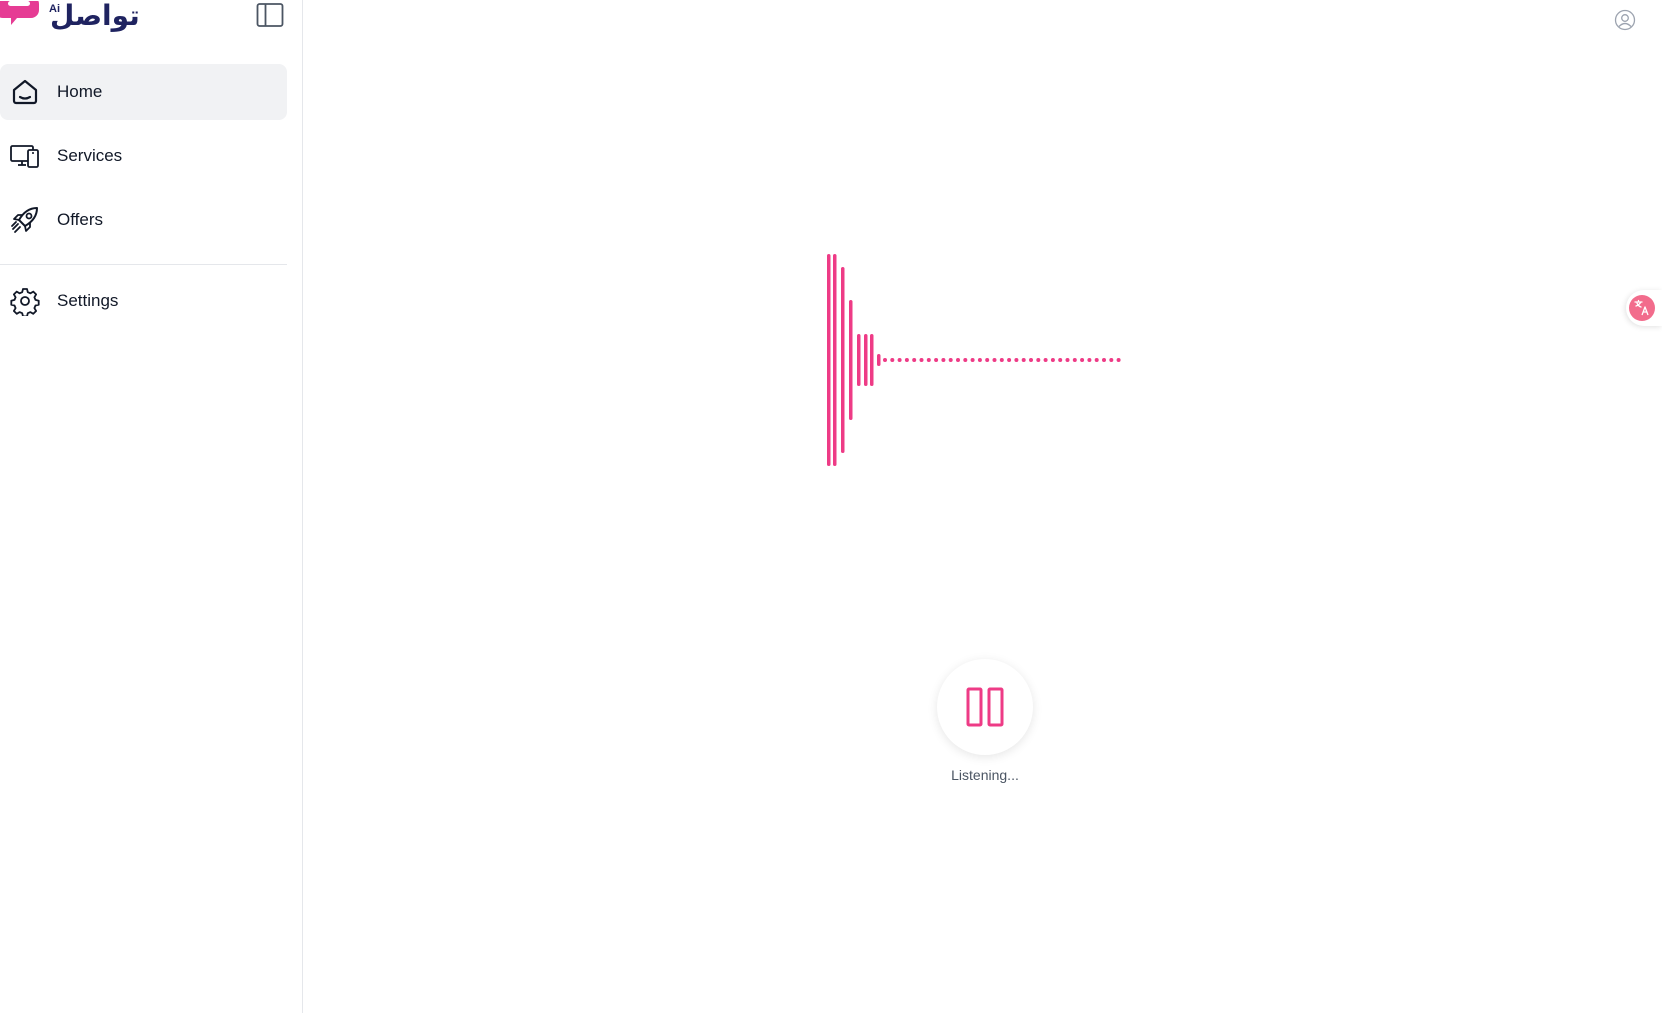 This screenshot has height=1013, width=1662. Describe the element at coordinates (143, 92) in the screenshot. I see `sidebar-item-home: Home` at that location.